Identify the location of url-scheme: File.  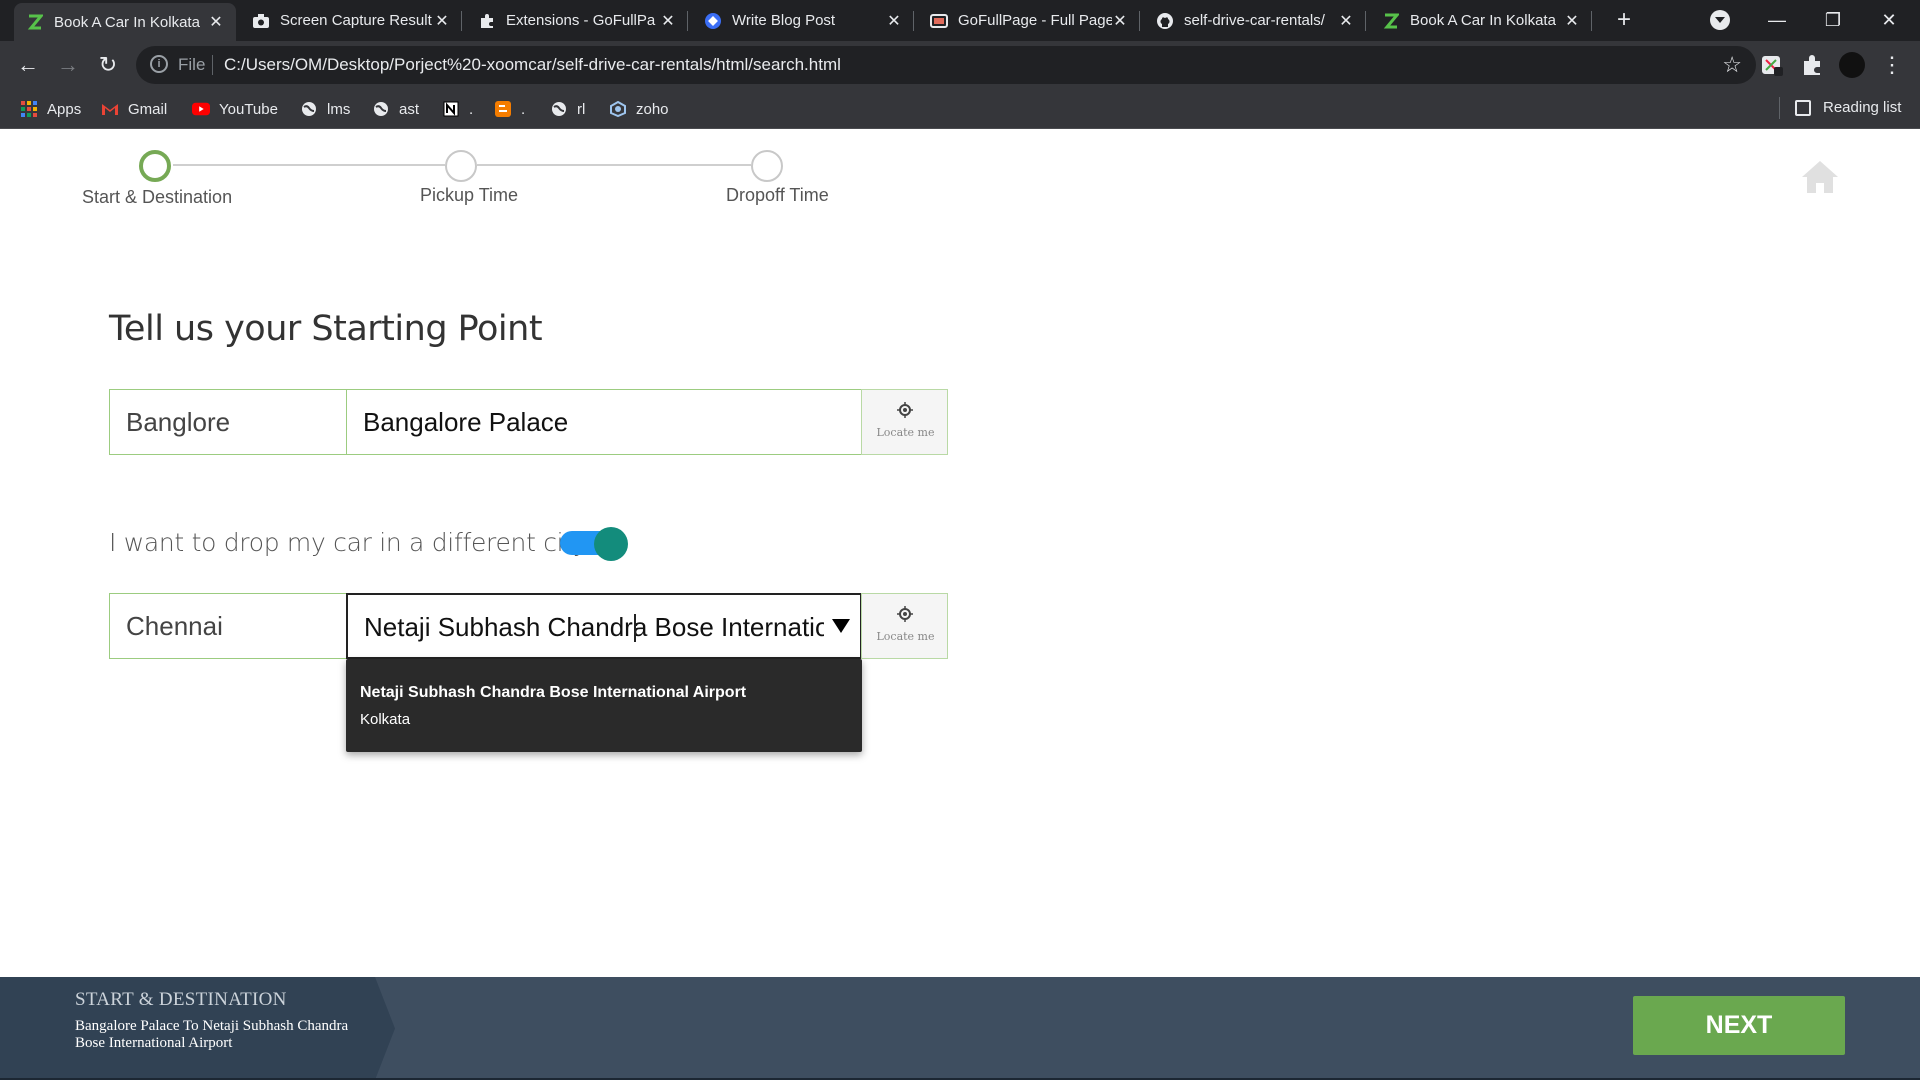
(192, 64).